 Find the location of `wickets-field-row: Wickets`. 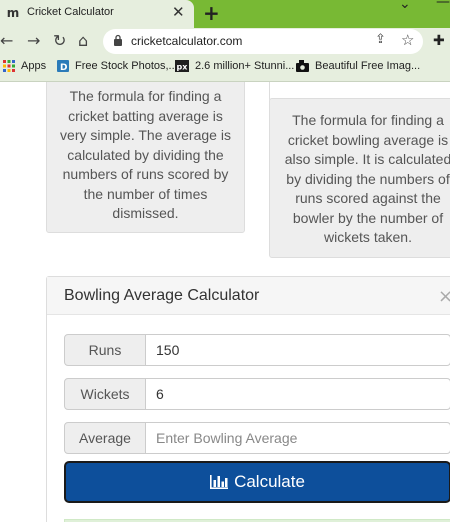

wickets-field-row: Wickets is located at coordinates (257, 394).